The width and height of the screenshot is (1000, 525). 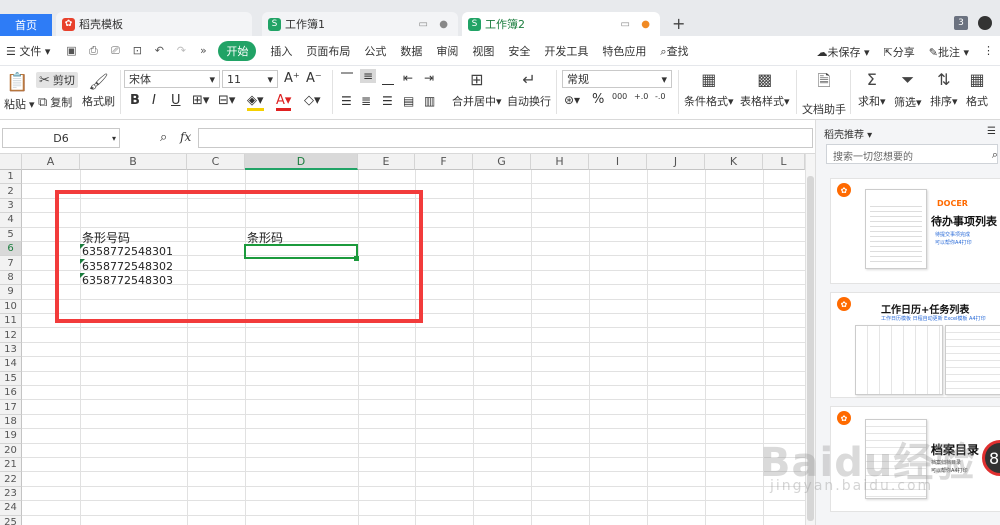 What do you see at coordinates (93, 51) in the screenshot?
I see `export-icon: ⎙` at bounding box center [93, 51].